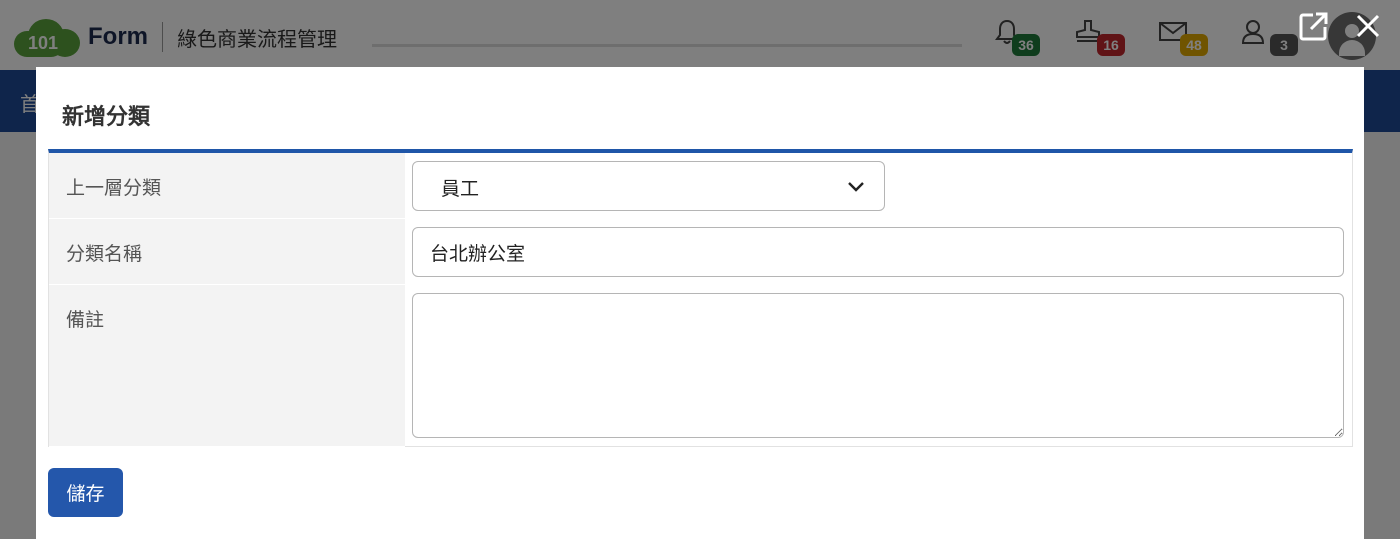  I want to click on parent-category-label: 上一層分類, so click(114, 188).